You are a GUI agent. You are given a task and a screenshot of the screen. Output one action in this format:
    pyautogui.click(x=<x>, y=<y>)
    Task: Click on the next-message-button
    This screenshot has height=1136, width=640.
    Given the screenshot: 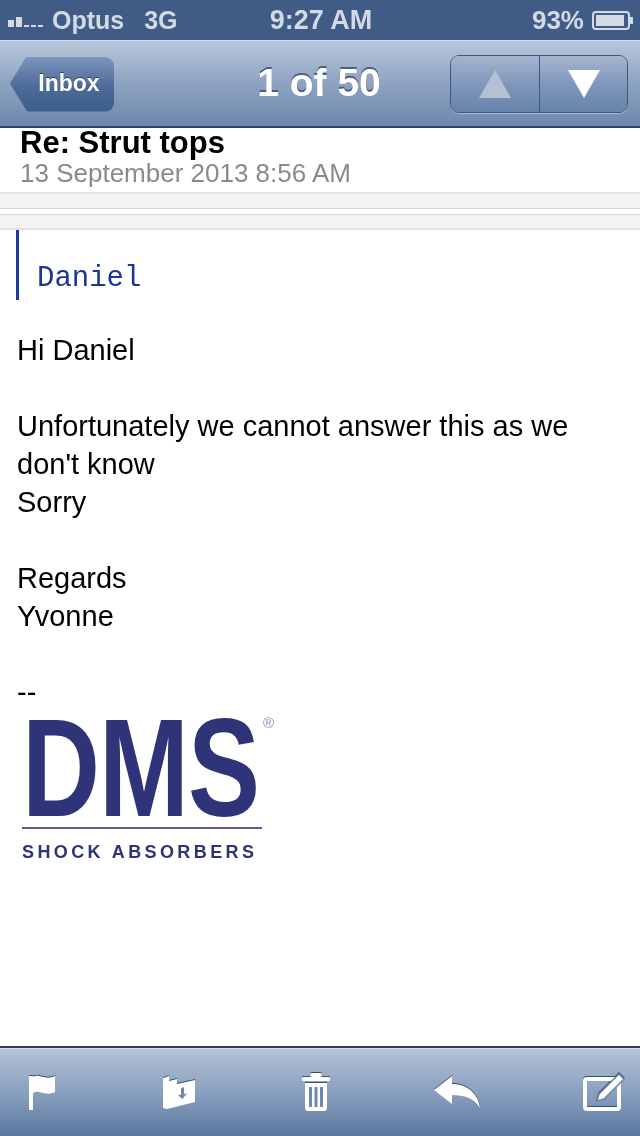 What is the action you would take?
    pyautogui.click(x=583, y=83)
    